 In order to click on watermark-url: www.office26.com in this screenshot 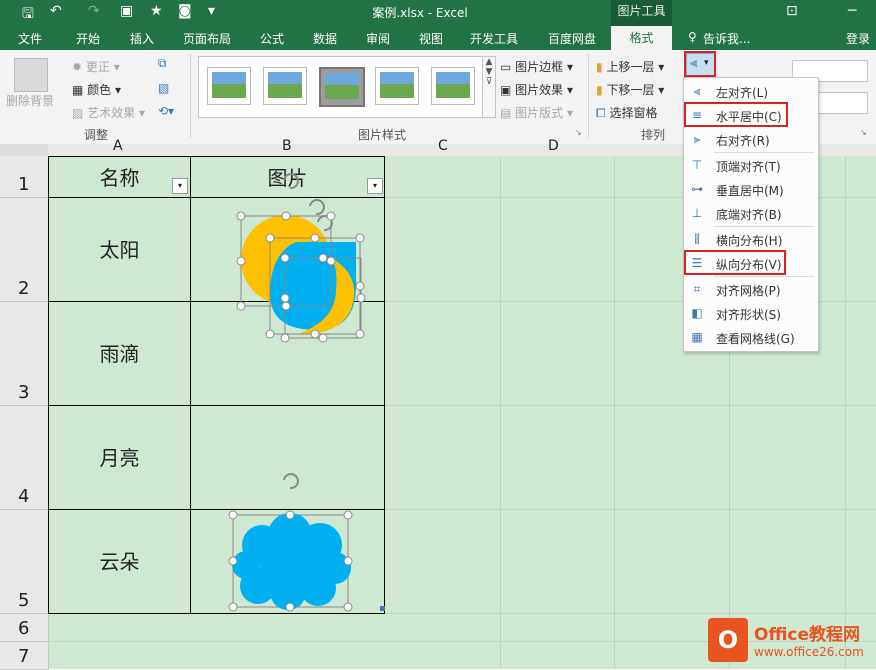, I will do `click(809, 652)`.